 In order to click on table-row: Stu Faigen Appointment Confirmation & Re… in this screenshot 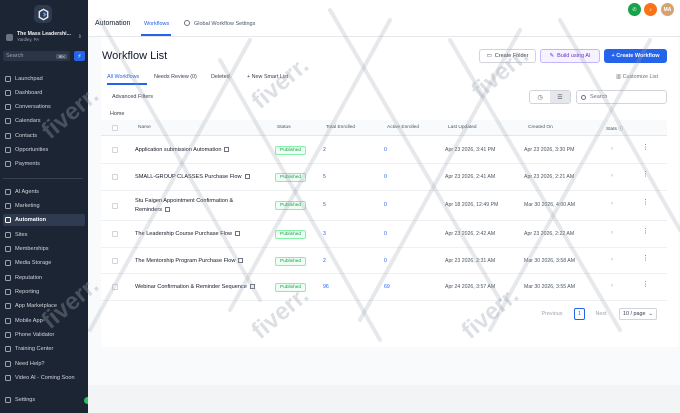, I will do `click(384, 206)`.